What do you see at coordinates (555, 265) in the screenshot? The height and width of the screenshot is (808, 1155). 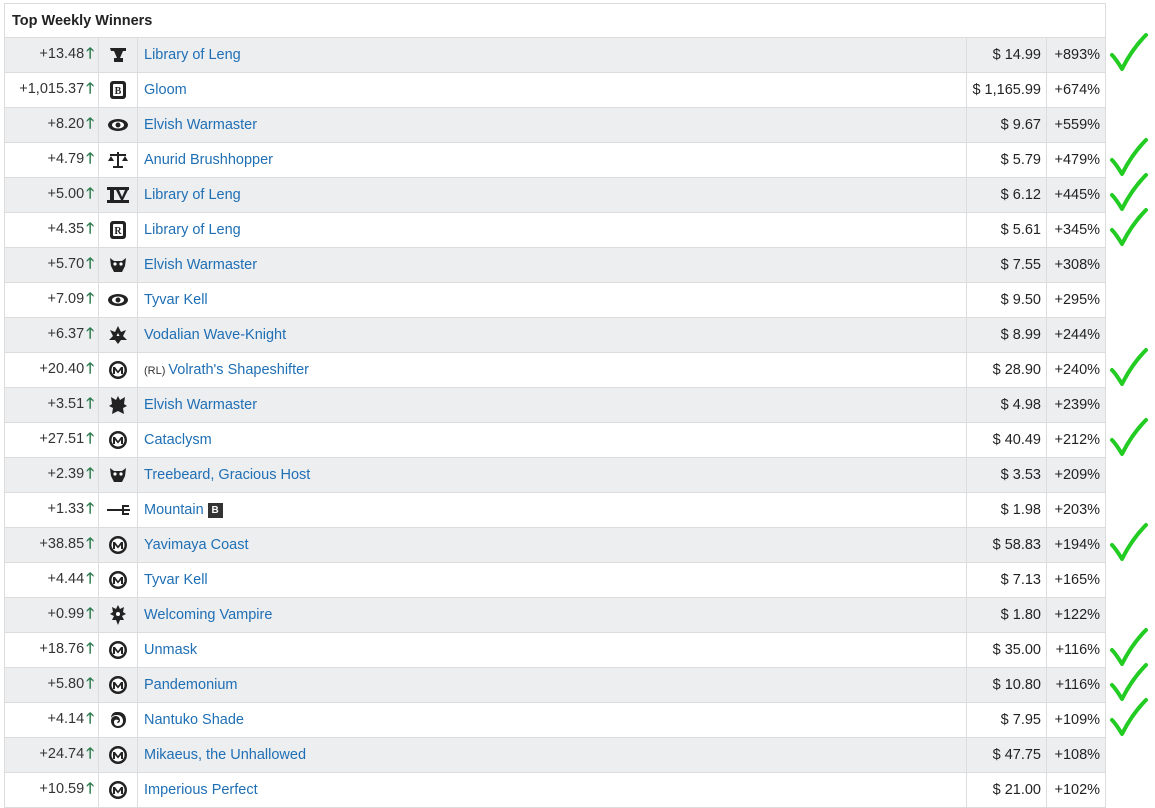 I see `table-row: +5.70 🡑 Elvish Warmaster $ 7.55 +308%` at bounding box center [555, 265].